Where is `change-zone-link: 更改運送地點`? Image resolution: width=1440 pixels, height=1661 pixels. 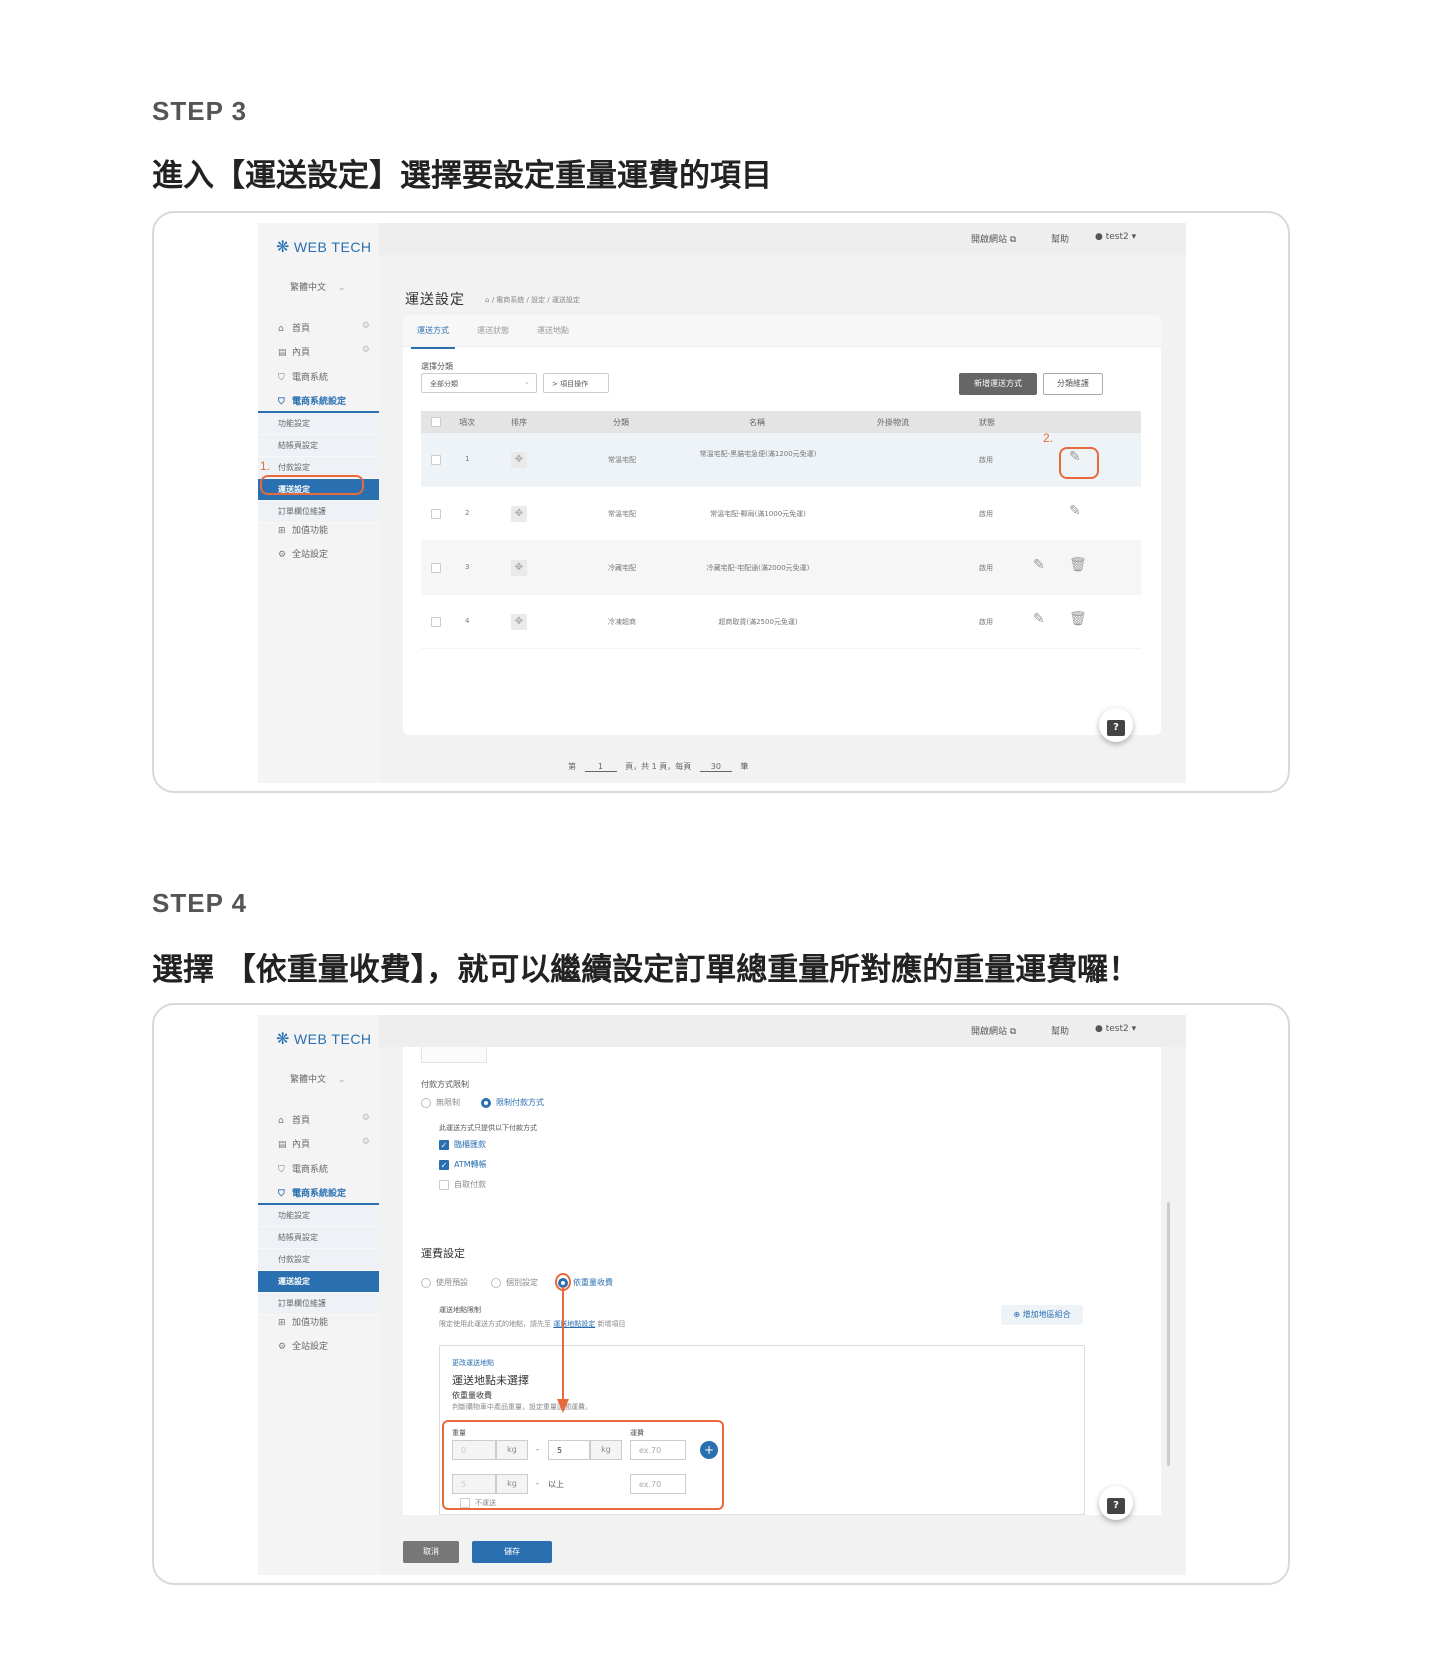 change-zone-link: 更改運送地點 is located at coordinates (473, 1363).